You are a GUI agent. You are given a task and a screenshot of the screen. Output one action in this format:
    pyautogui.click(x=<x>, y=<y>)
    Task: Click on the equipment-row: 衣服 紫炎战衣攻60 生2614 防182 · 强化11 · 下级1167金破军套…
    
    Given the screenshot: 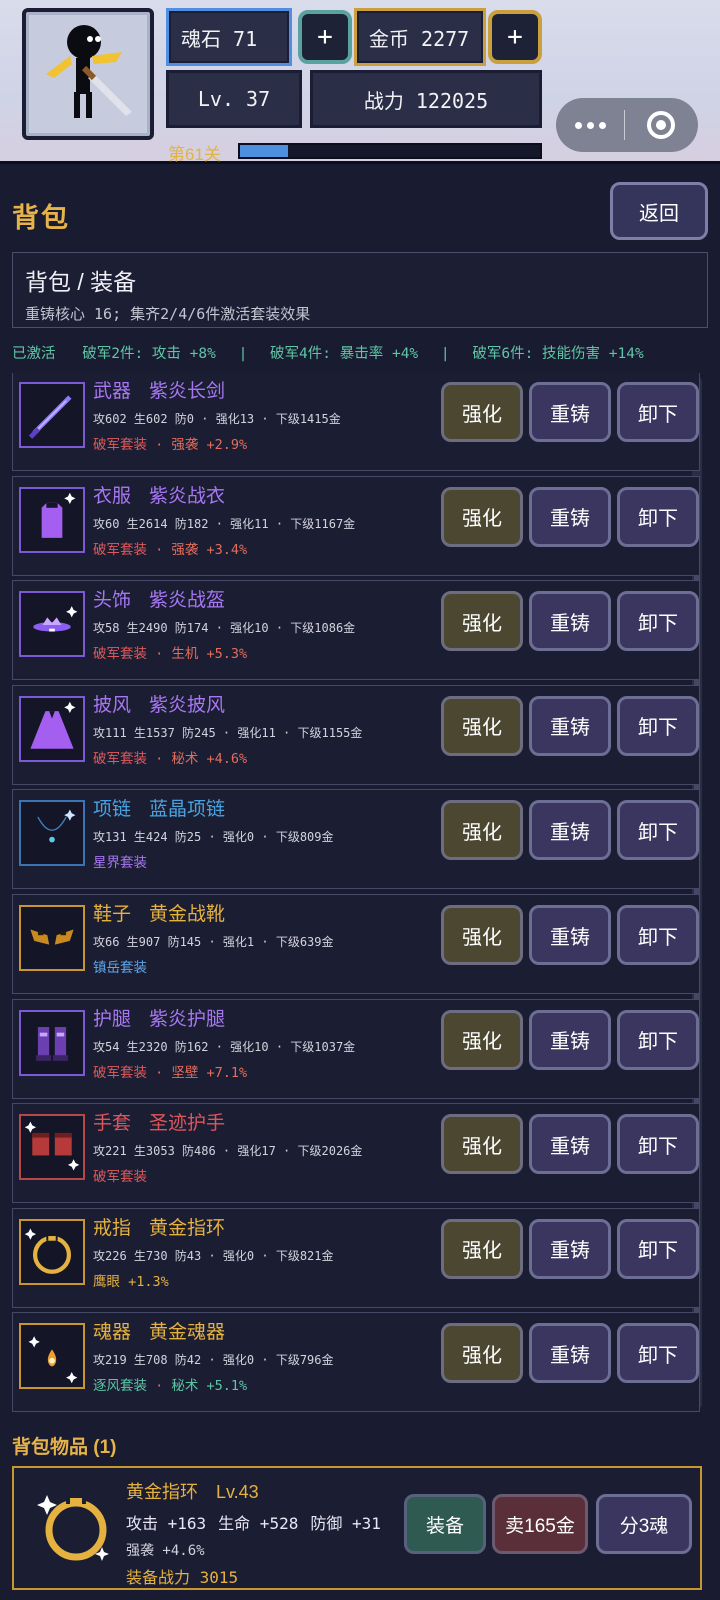 What is the action you would take?
    pyautogui.click(x=356, y=525)
    